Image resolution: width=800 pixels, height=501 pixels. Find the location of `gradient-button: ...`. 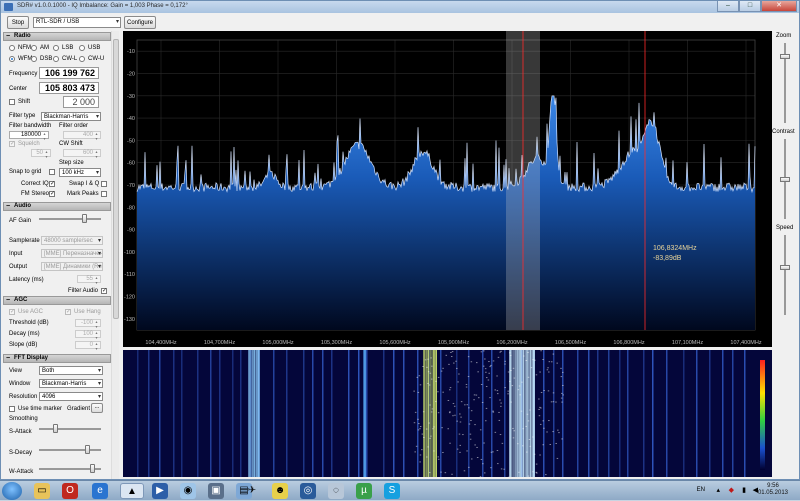

gradient-button: ... is located at coordinates (97, 408).